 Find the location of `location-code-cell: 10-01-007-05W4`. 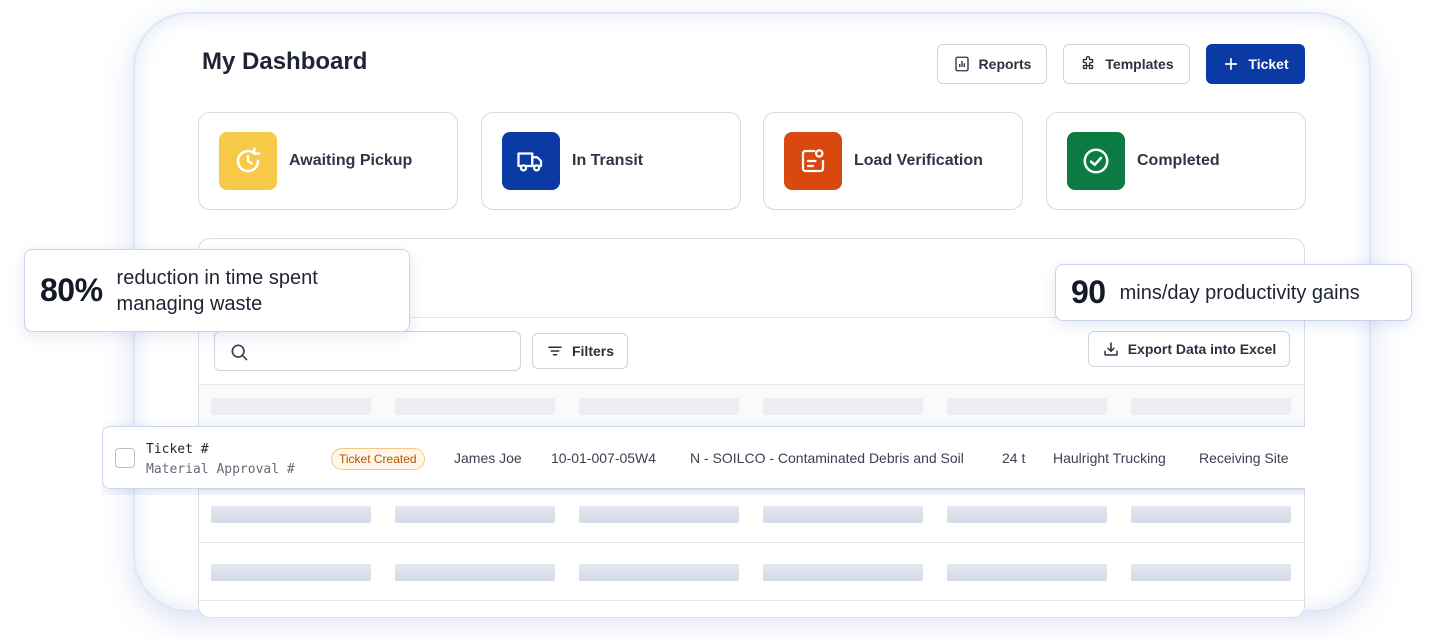

location-code-cell: 10-01-007-05W4 is located at coordinates (604, 458).